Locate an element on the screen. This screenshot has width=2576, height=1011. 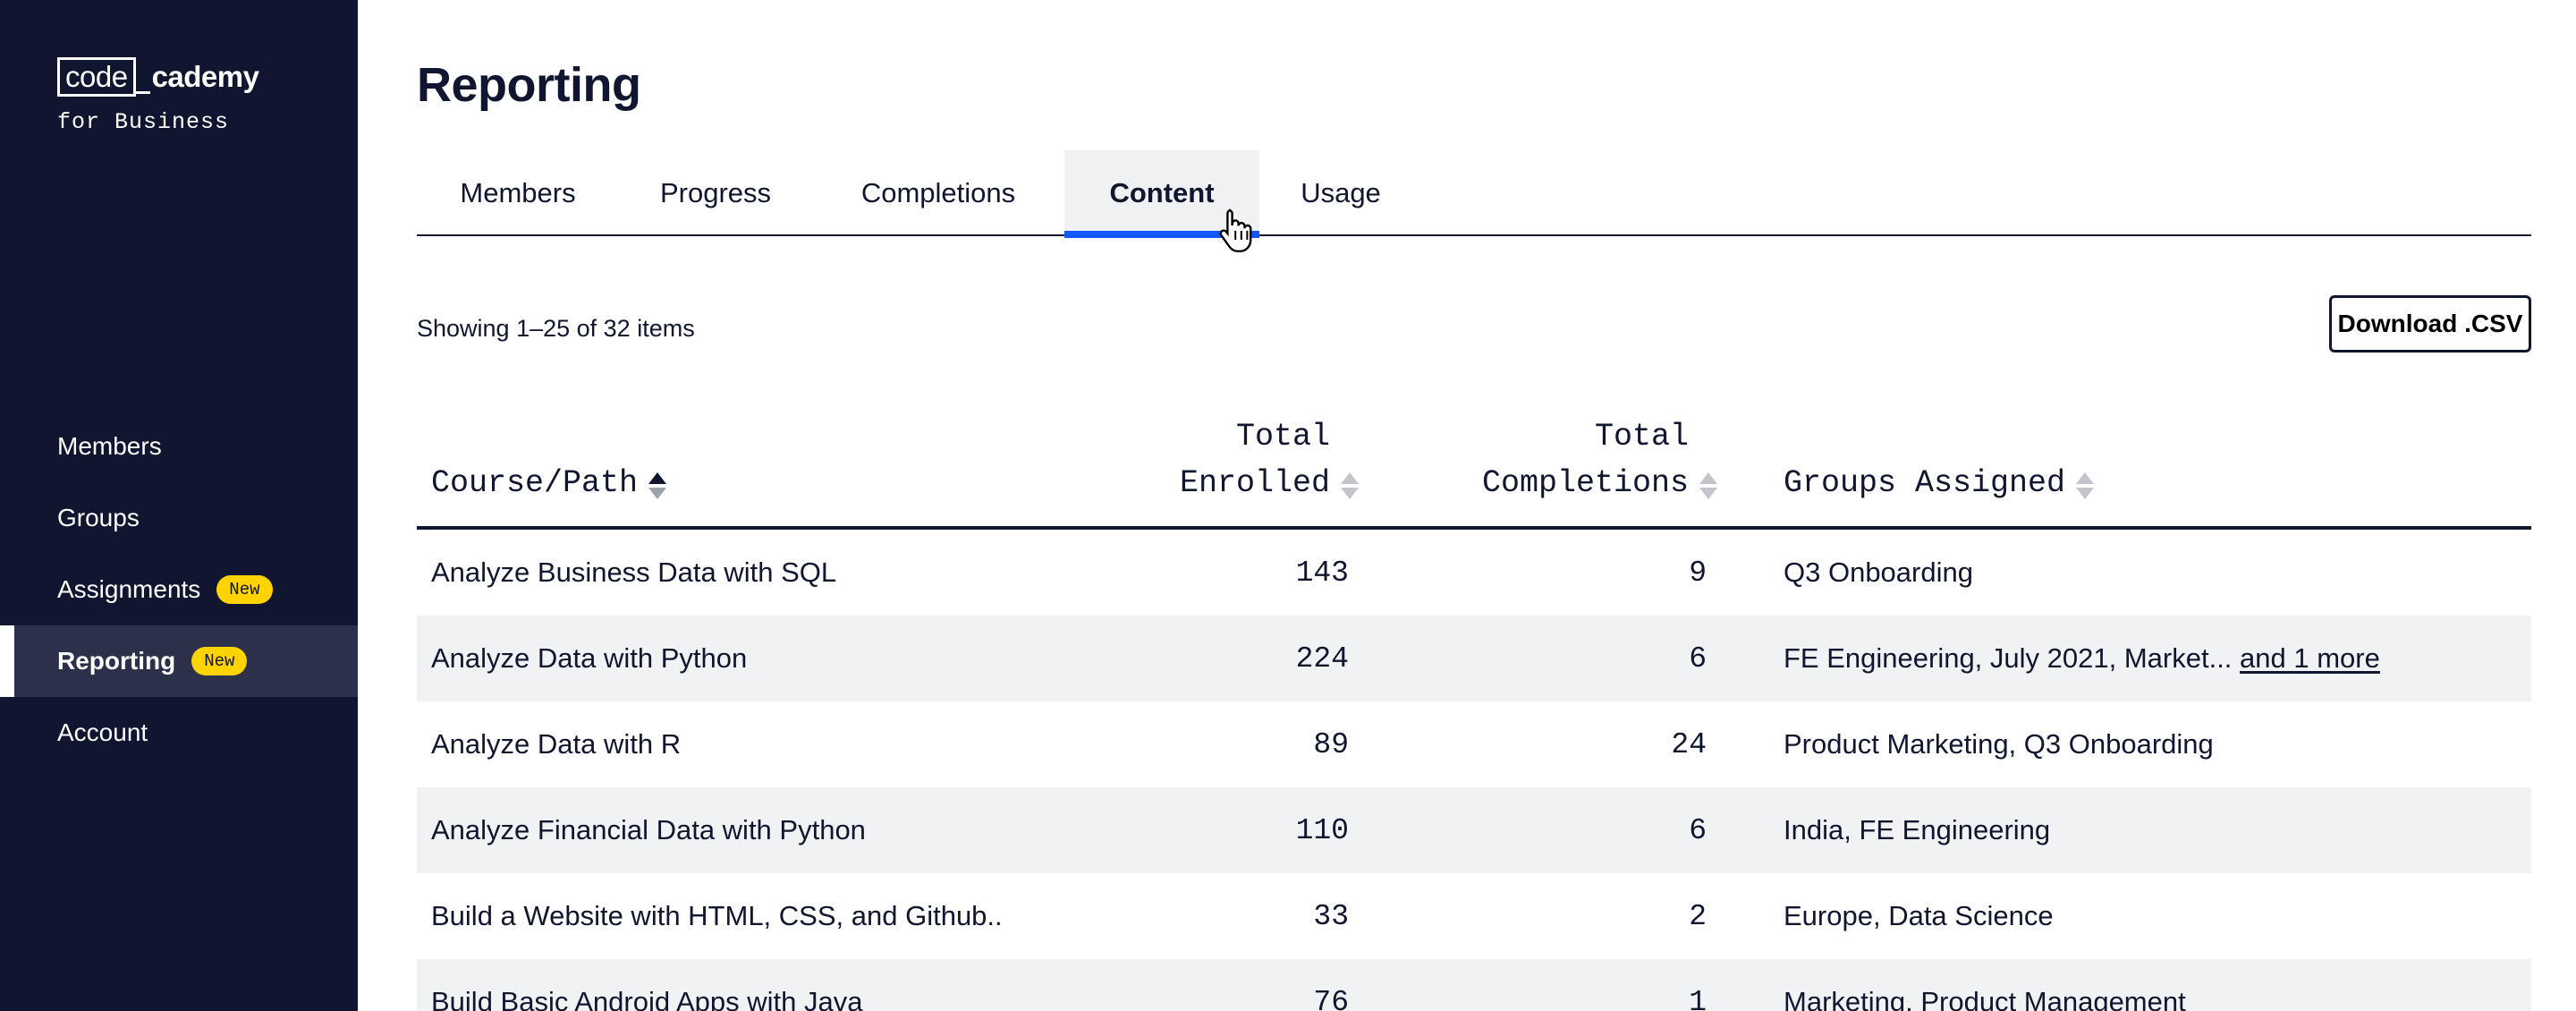
tab-members: Members is located at coordinates (518, 193).